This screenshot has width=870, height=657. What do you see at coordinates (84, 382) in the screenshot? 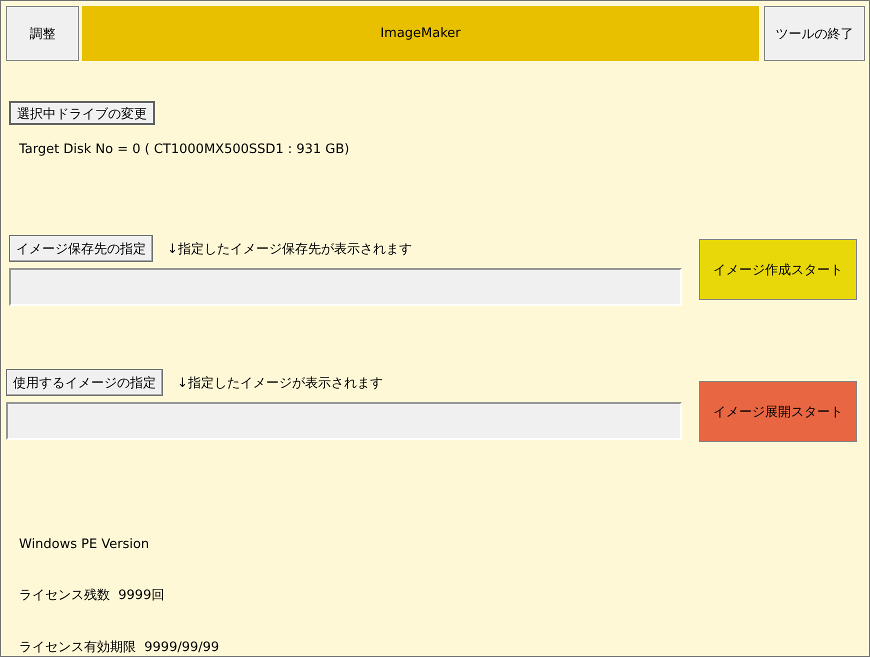
I see `select-image-button: 使用するイメージの指定` at bounding box center [84, 382].